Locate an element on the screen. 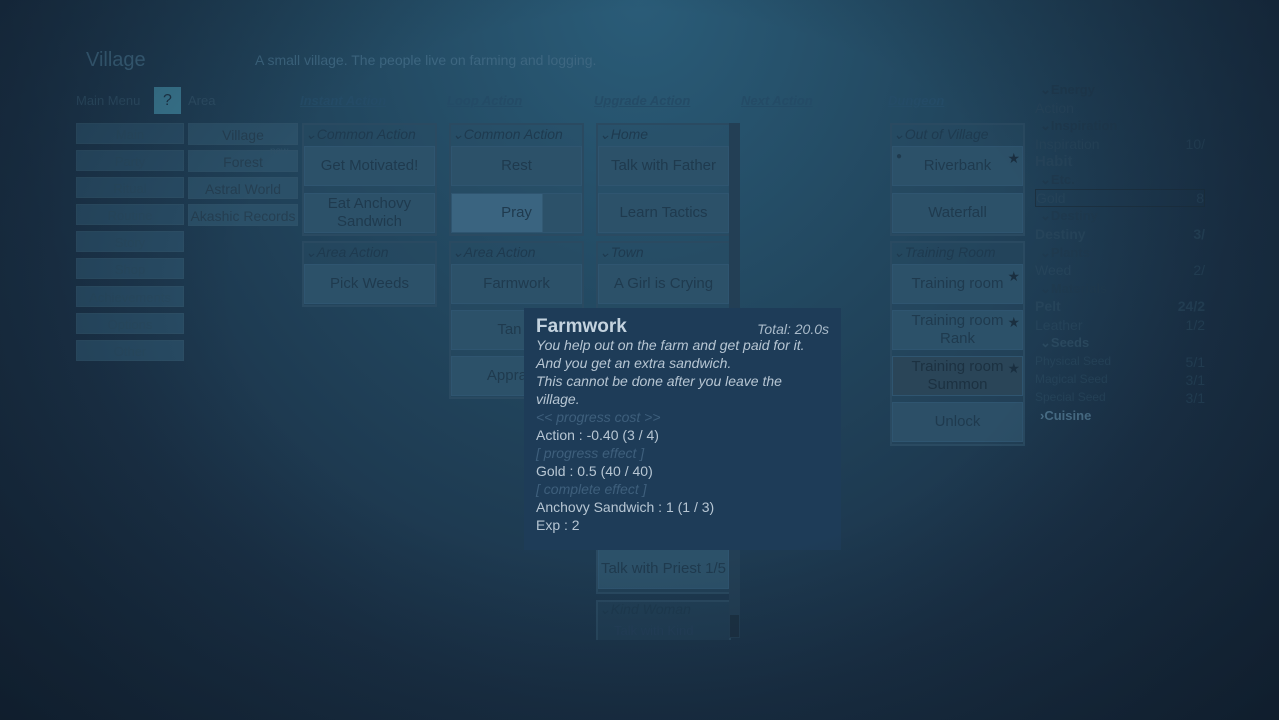 The height and width of the screenshot is (720, 1279). action-farmwork: Farmwork is located at coordinates (516, 284).